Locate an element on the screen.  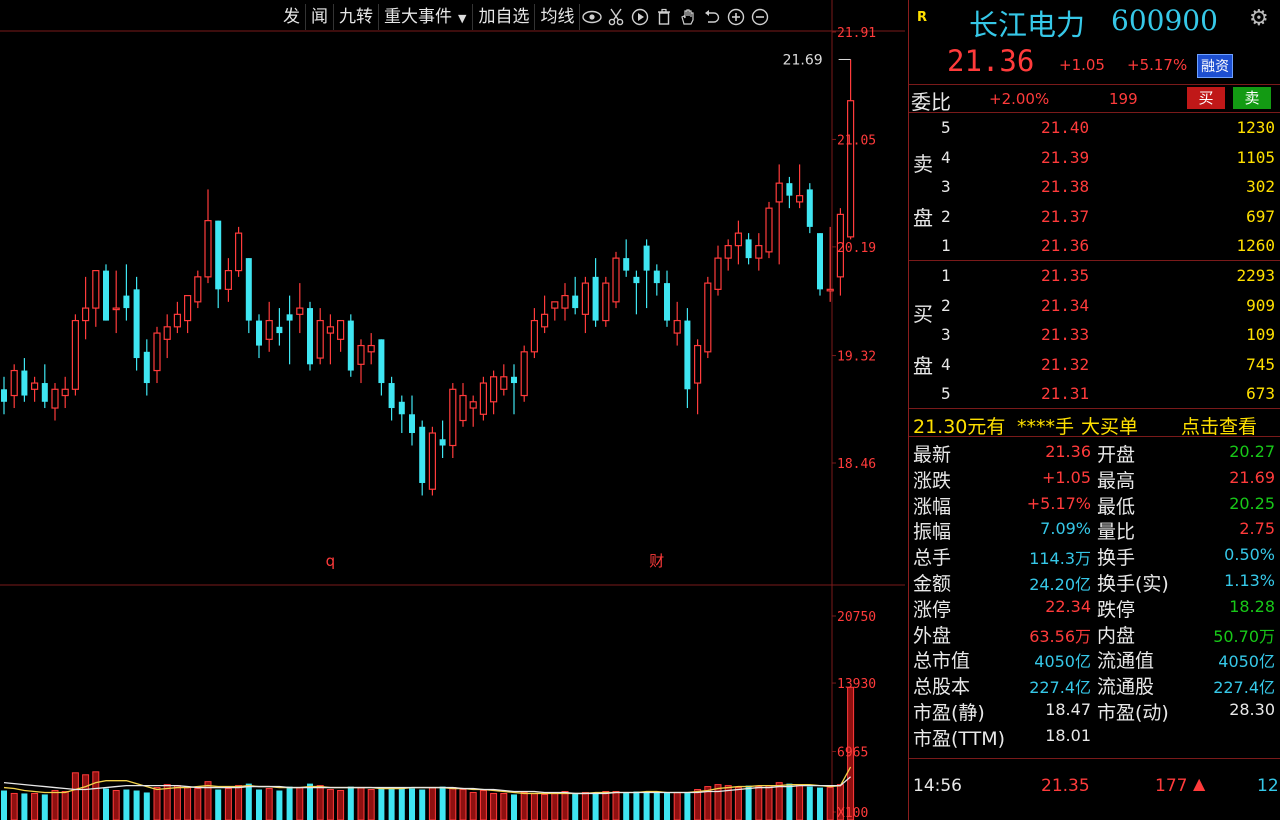
scissors-icon is located at coordinates (616, 17).